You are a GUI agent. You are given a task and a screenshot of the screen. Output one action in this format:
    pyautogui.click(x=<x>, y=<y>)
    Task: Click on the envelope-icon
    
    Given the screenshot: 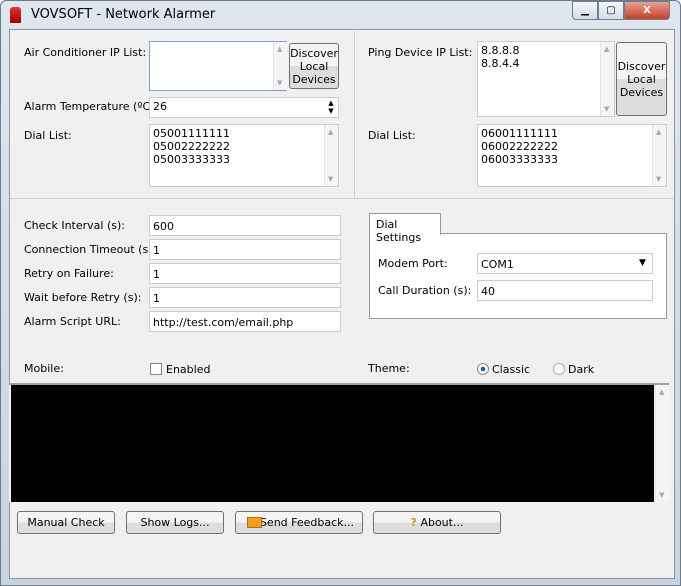 What is the action you would take?
    pyautogui.click(x=254, y=522)
    